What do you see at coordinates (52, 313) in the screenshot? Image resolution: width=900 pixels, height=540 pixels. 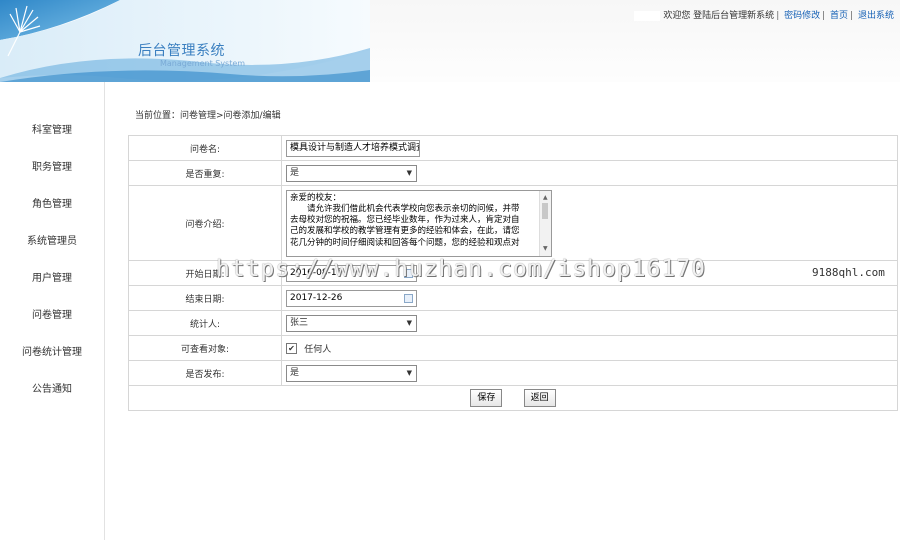 I see `sidebar-item-questionnaire: 问卷管理` at bounding box center [52, 313].